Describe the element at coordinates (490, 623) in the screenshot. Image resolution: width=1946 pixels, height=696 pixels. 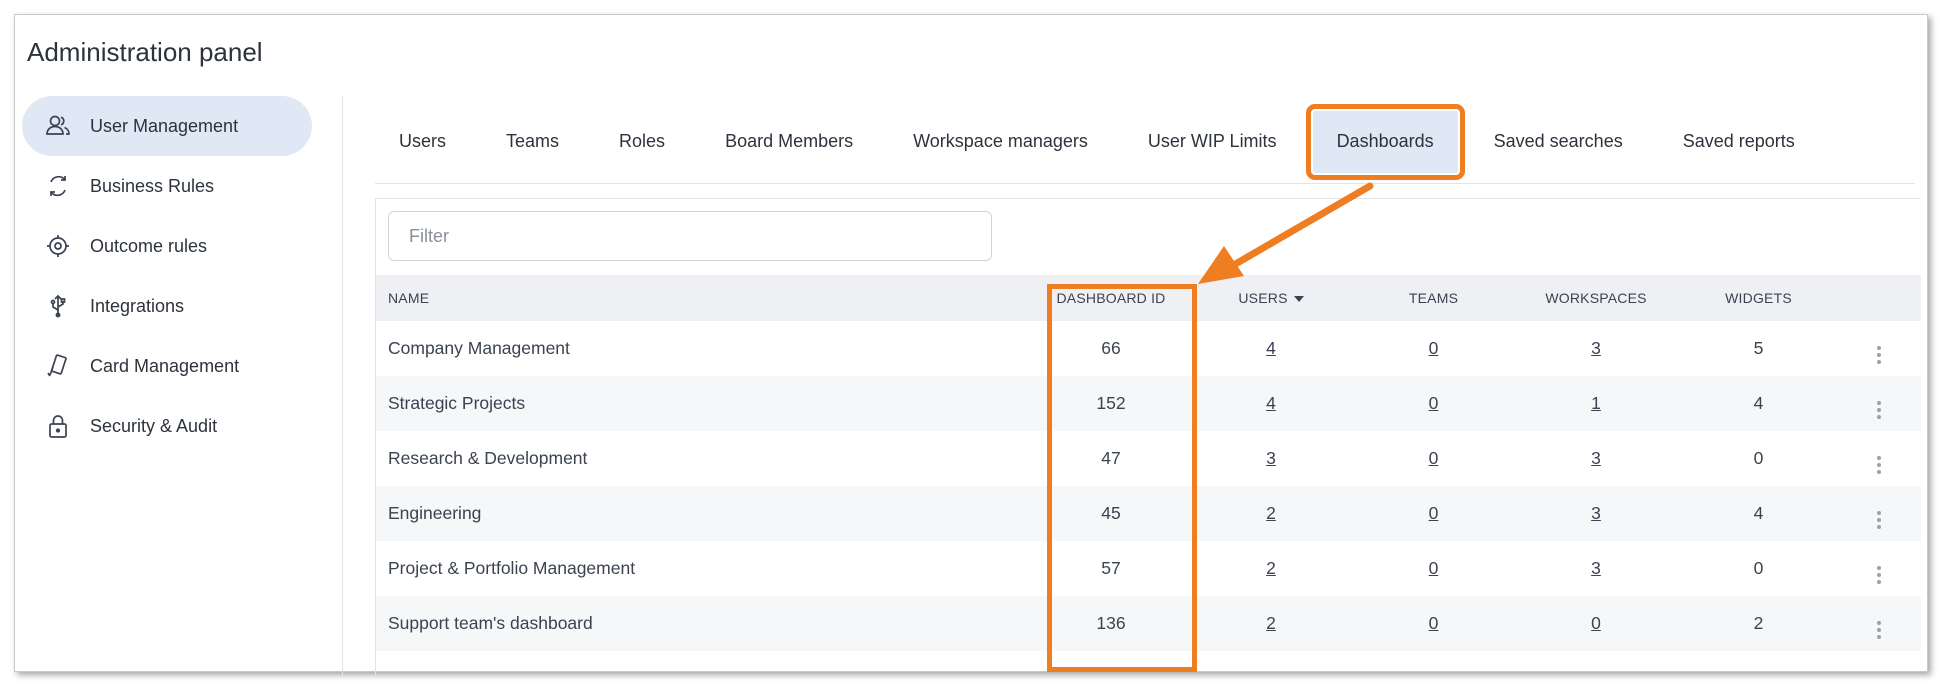
I see `cell-name: Support team's dashboard` at that location.